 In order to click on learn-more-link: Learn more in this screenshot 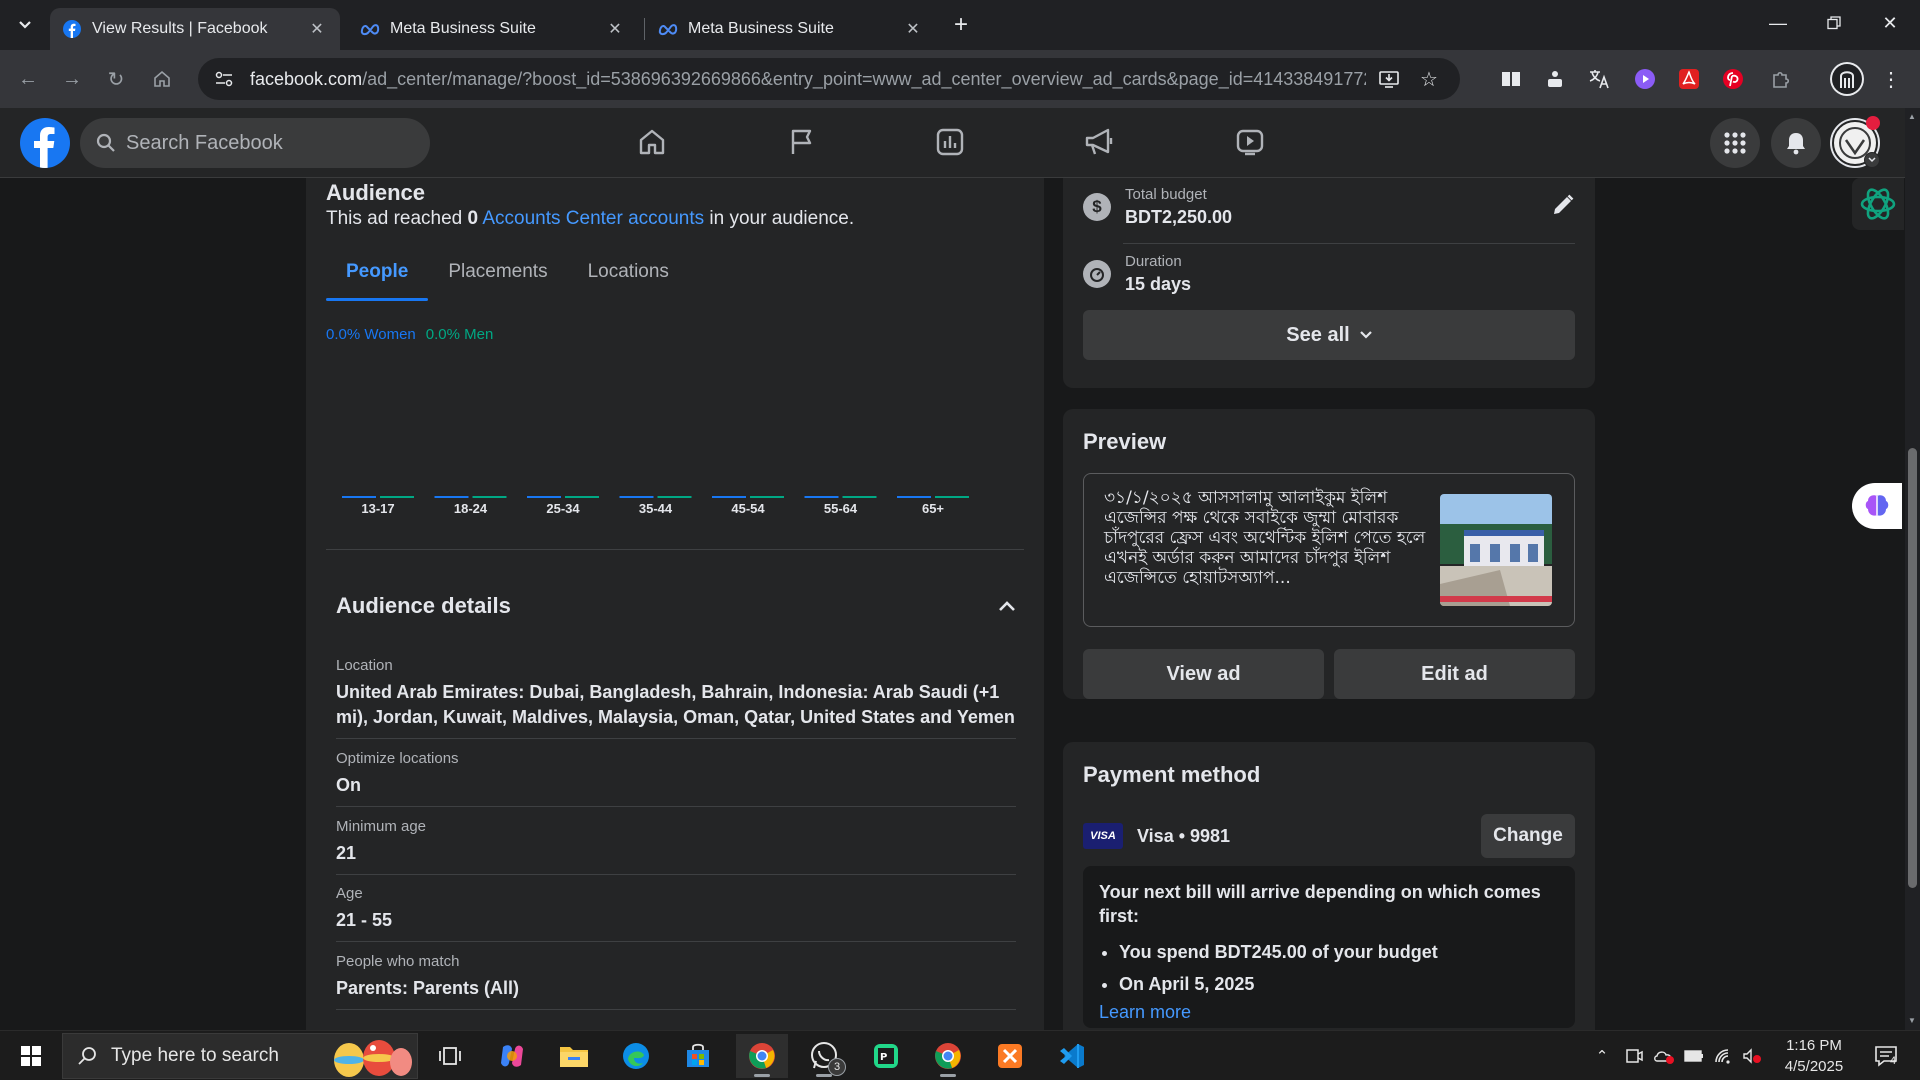, I will do `click(1329, 1012)`.